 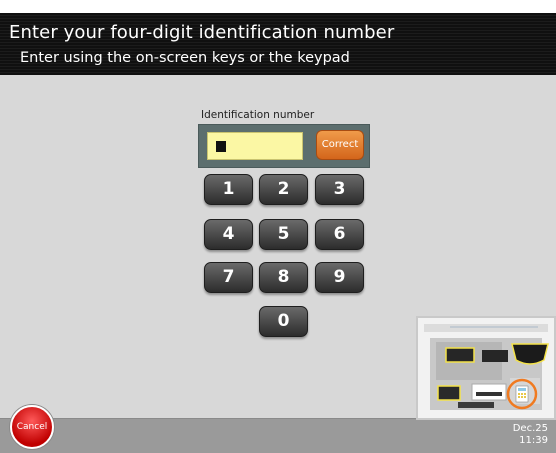 I want to click on key-9: 9, so click(x=339, y=277).